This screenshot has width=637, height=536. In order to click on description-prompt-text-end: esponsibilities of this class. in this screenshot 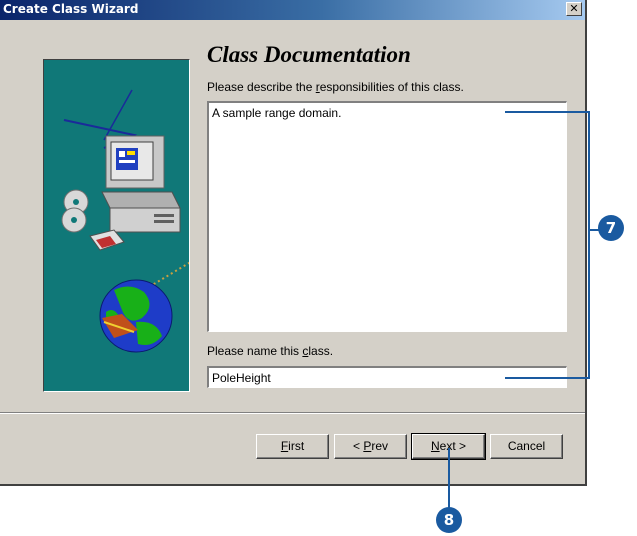, I will do `click(391, 87)`.